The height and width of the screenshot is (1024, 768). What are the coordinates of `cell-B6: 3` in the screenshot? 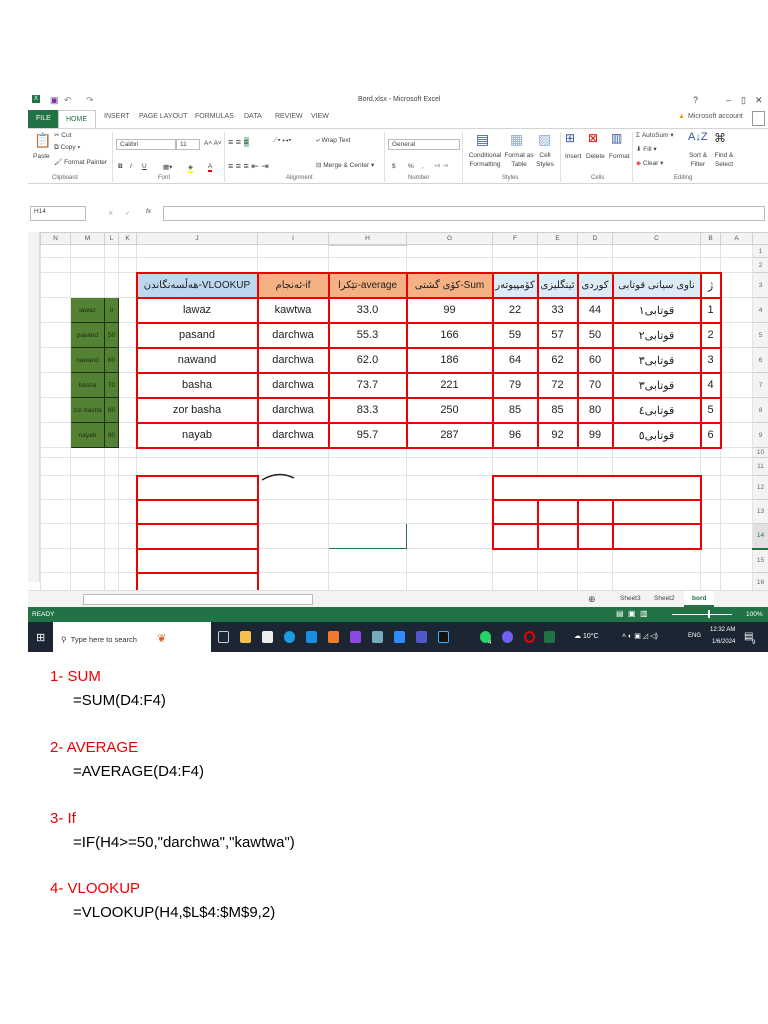 It's located at (710, 360).